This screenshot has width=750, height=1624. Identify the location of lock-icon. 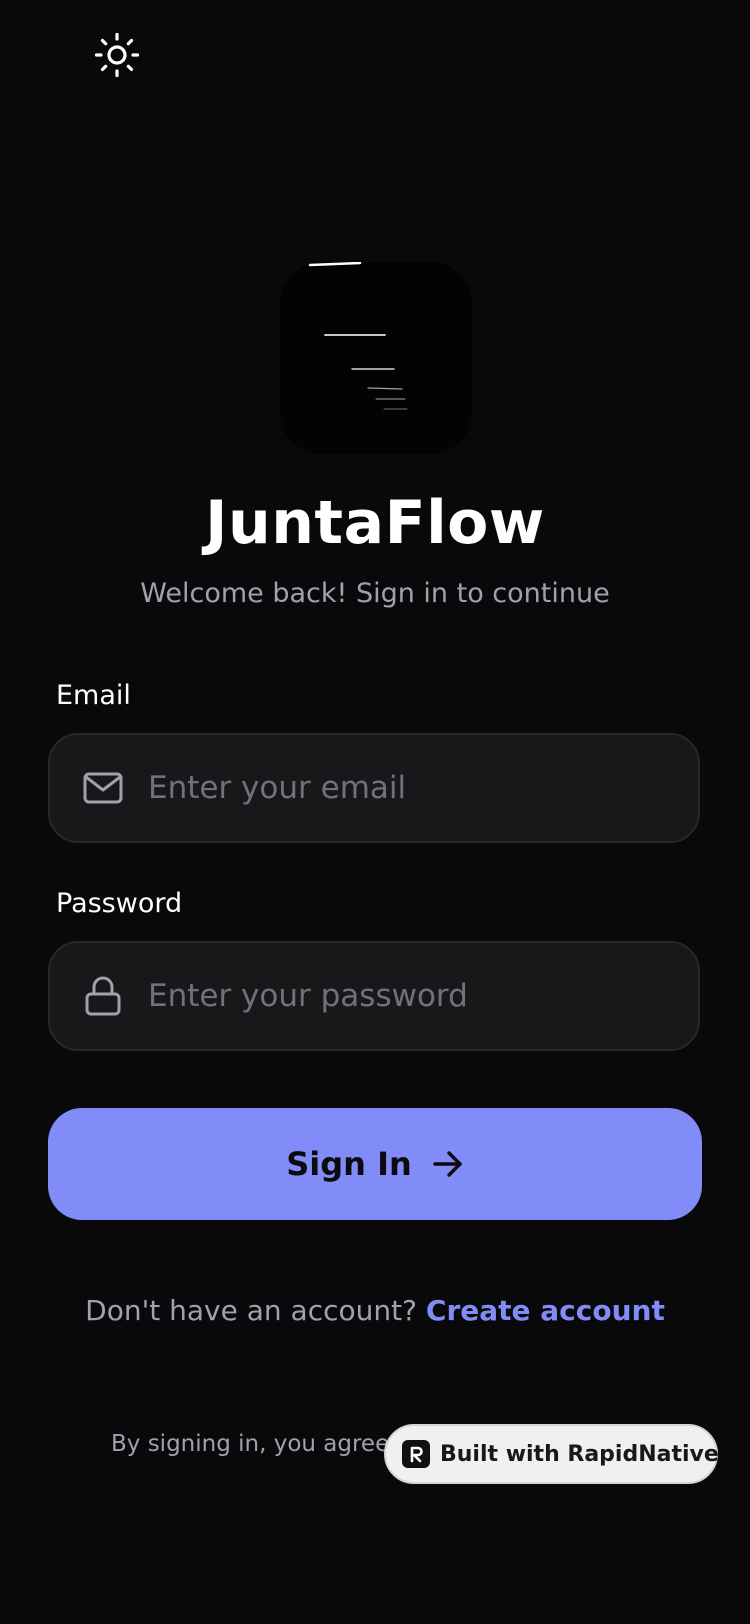
(103, 996).